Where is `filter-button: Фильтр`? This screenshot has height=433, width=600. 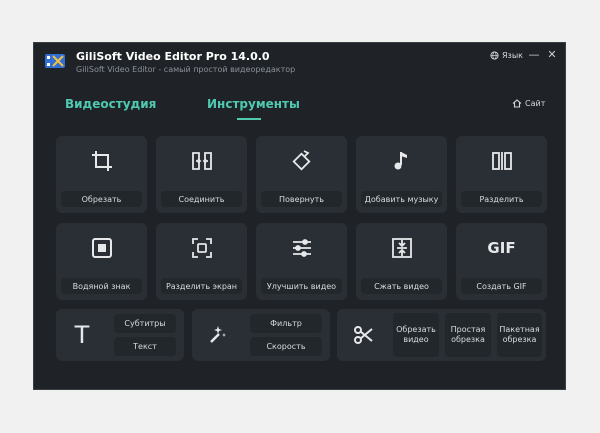 filter-button: Фильтр is located at coordinates (286, 323).